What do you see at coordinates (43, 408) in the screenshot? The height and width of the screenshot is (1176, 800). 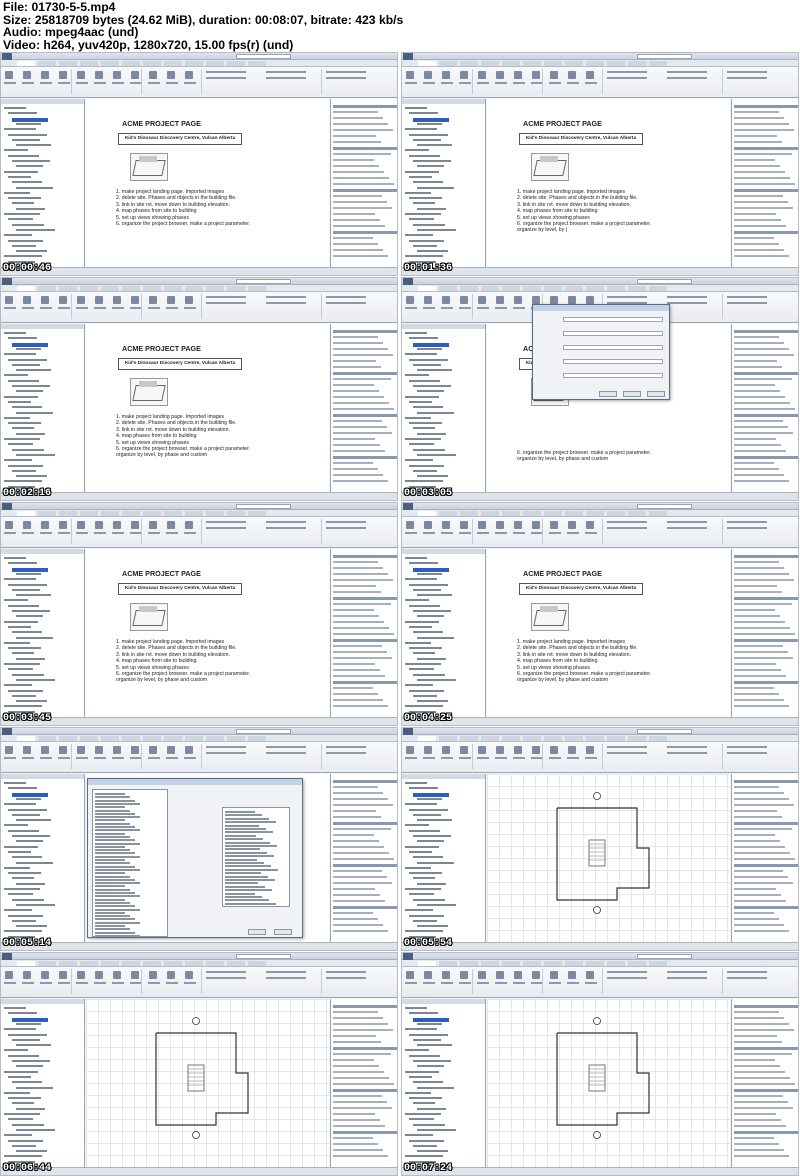 I see `project-browser` at bounding box center [43, 408].